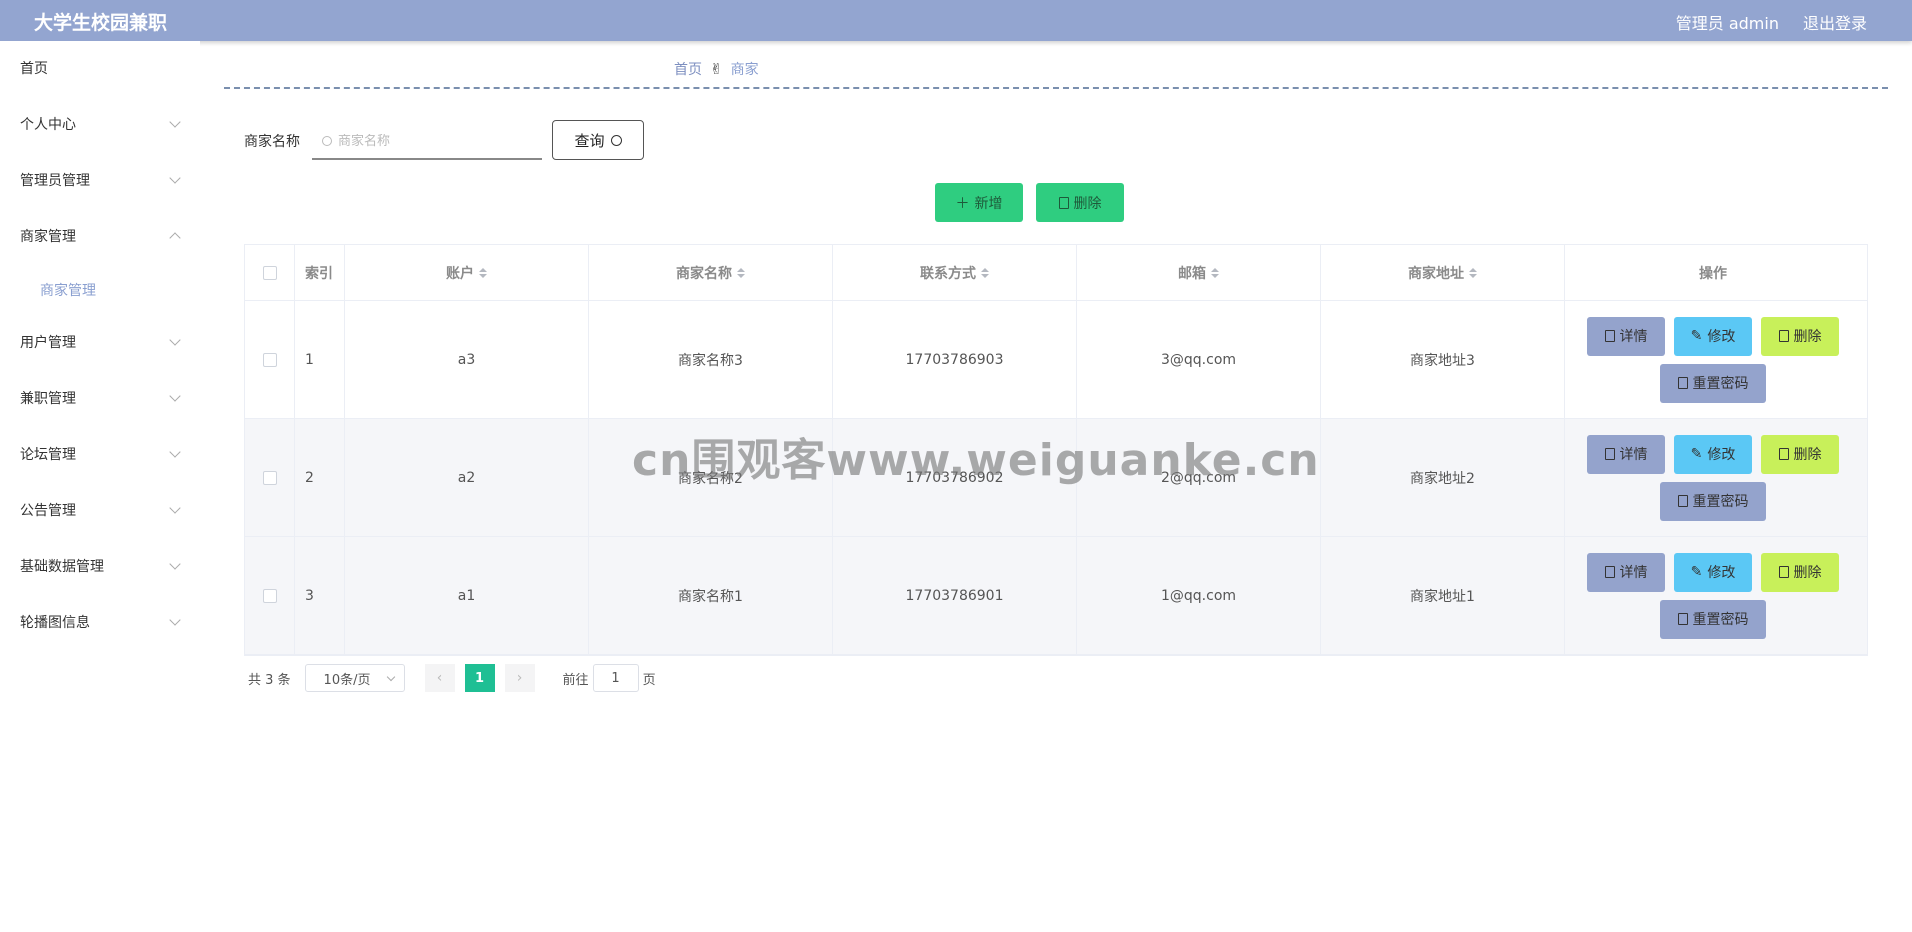 Image resolution: width=1912 pixels, height=932 pixels. Describe the element at coordinates (1835, 22) in the screenshot. I see `logout-link: 退出登录` at that location.